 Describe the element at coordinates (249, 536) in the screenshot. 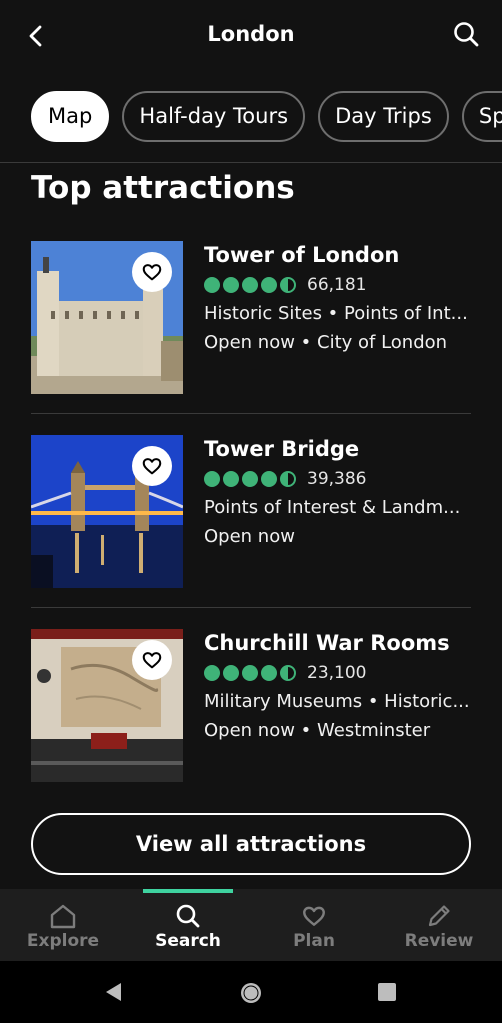

I see `attraction-status: Open now` at that location.